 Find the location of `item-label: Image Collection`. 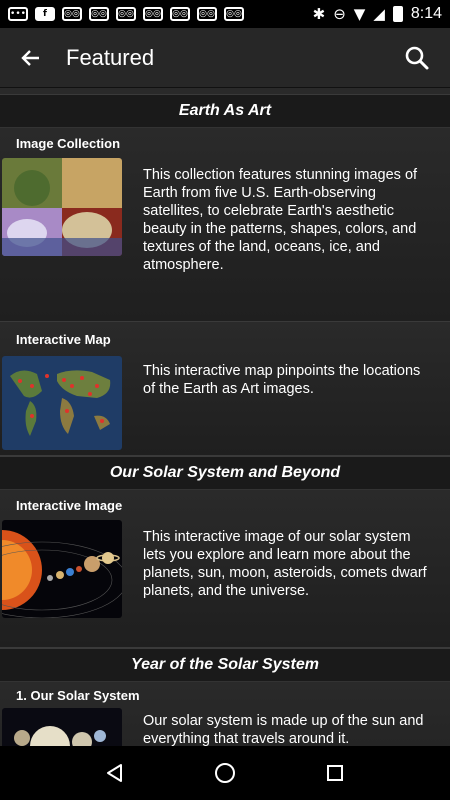

item-label: Image Collection is located at coordinates (68, 143).